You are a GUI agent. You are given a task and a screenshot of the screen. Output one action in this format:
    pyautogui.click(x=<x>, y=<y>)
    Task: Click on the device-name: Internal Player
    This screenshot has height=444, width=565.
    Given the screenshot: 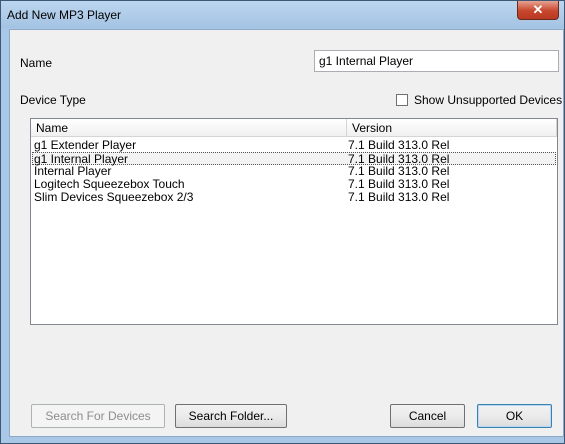 What is the action you would take?
    pyautogui.click(x=73, y=171)
    